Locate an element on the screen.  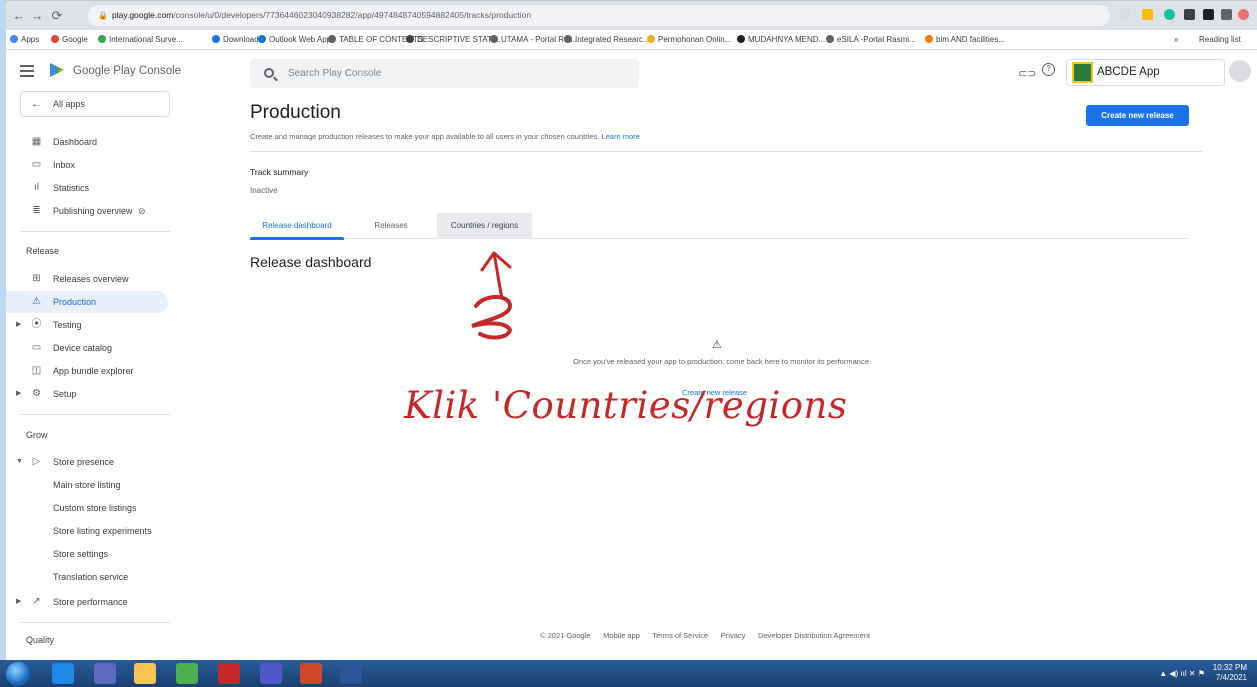
taskbar: ▲ ◀) ııl ✕ ⚑ 10:32 PM 7/4/2021 is located at coordinates (628, 673).